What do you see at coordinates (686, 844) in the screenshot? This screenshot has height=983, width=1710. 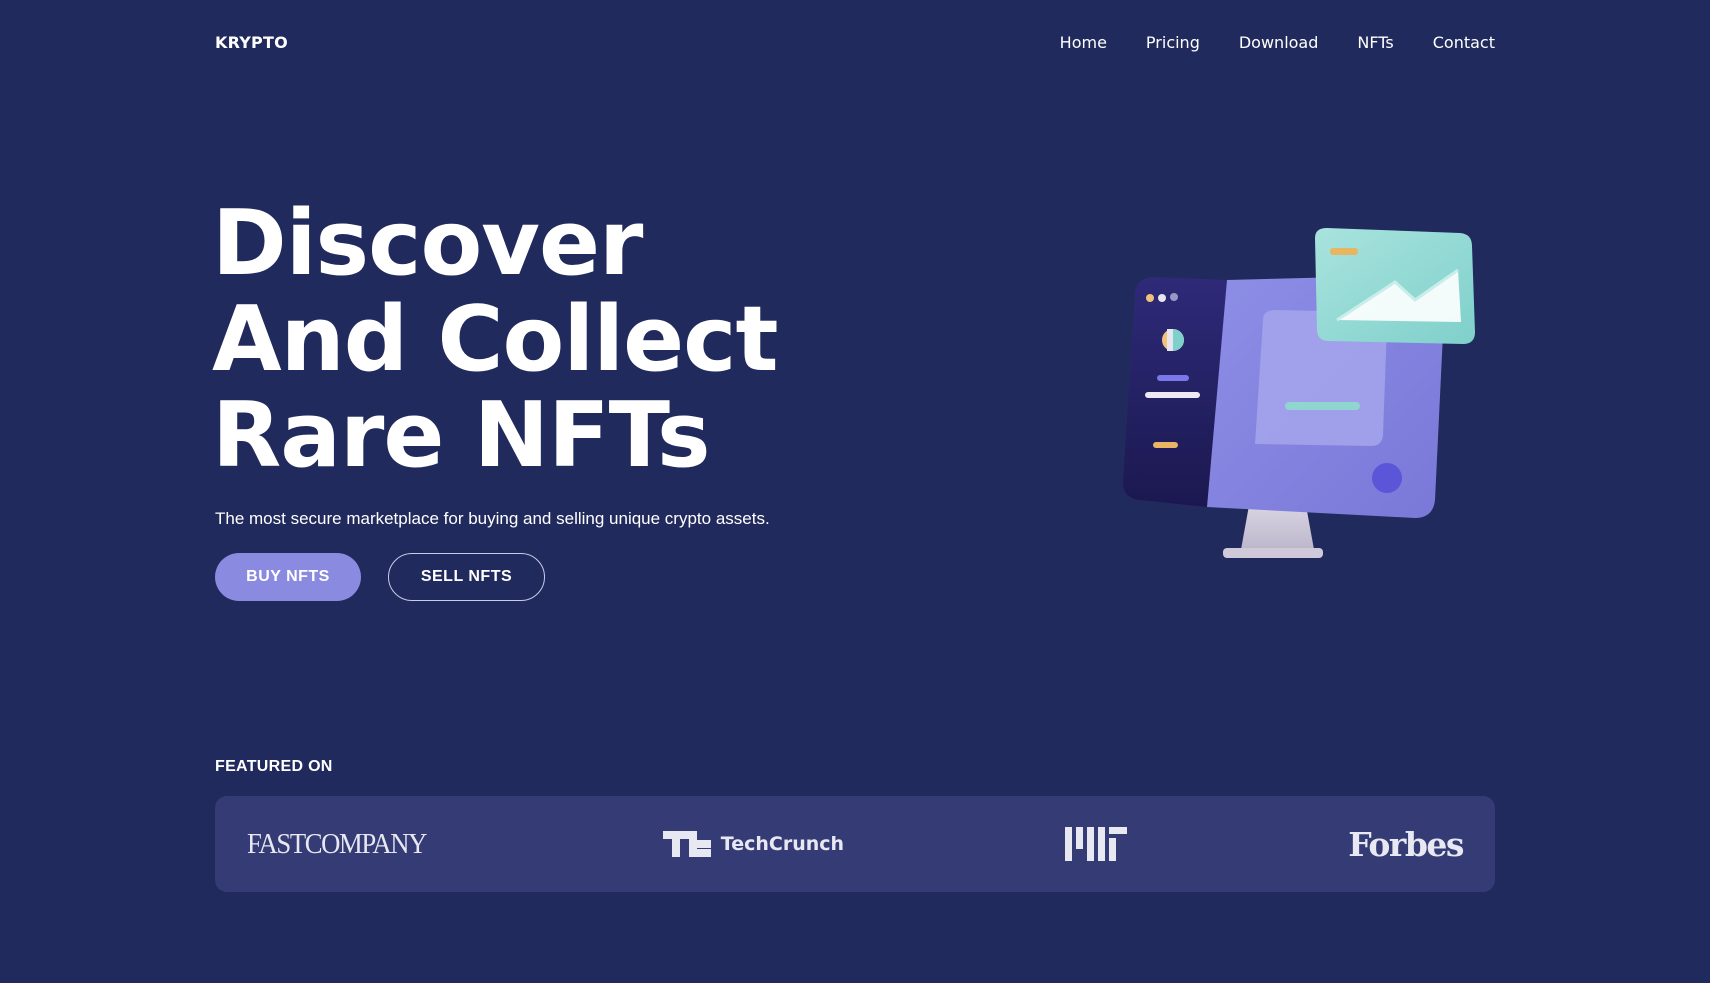 I see `techcrunch-mark-icon` at bounding box center [686, 844].